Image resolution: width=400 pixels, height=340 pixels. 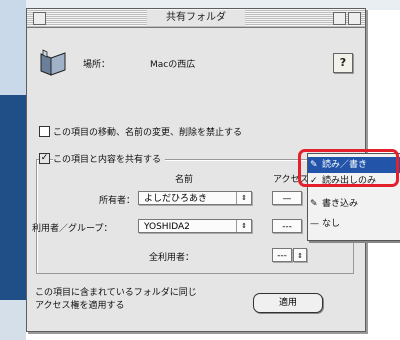 I want to click on window-title: 共有フォルダ, so click(x=196, y=18).